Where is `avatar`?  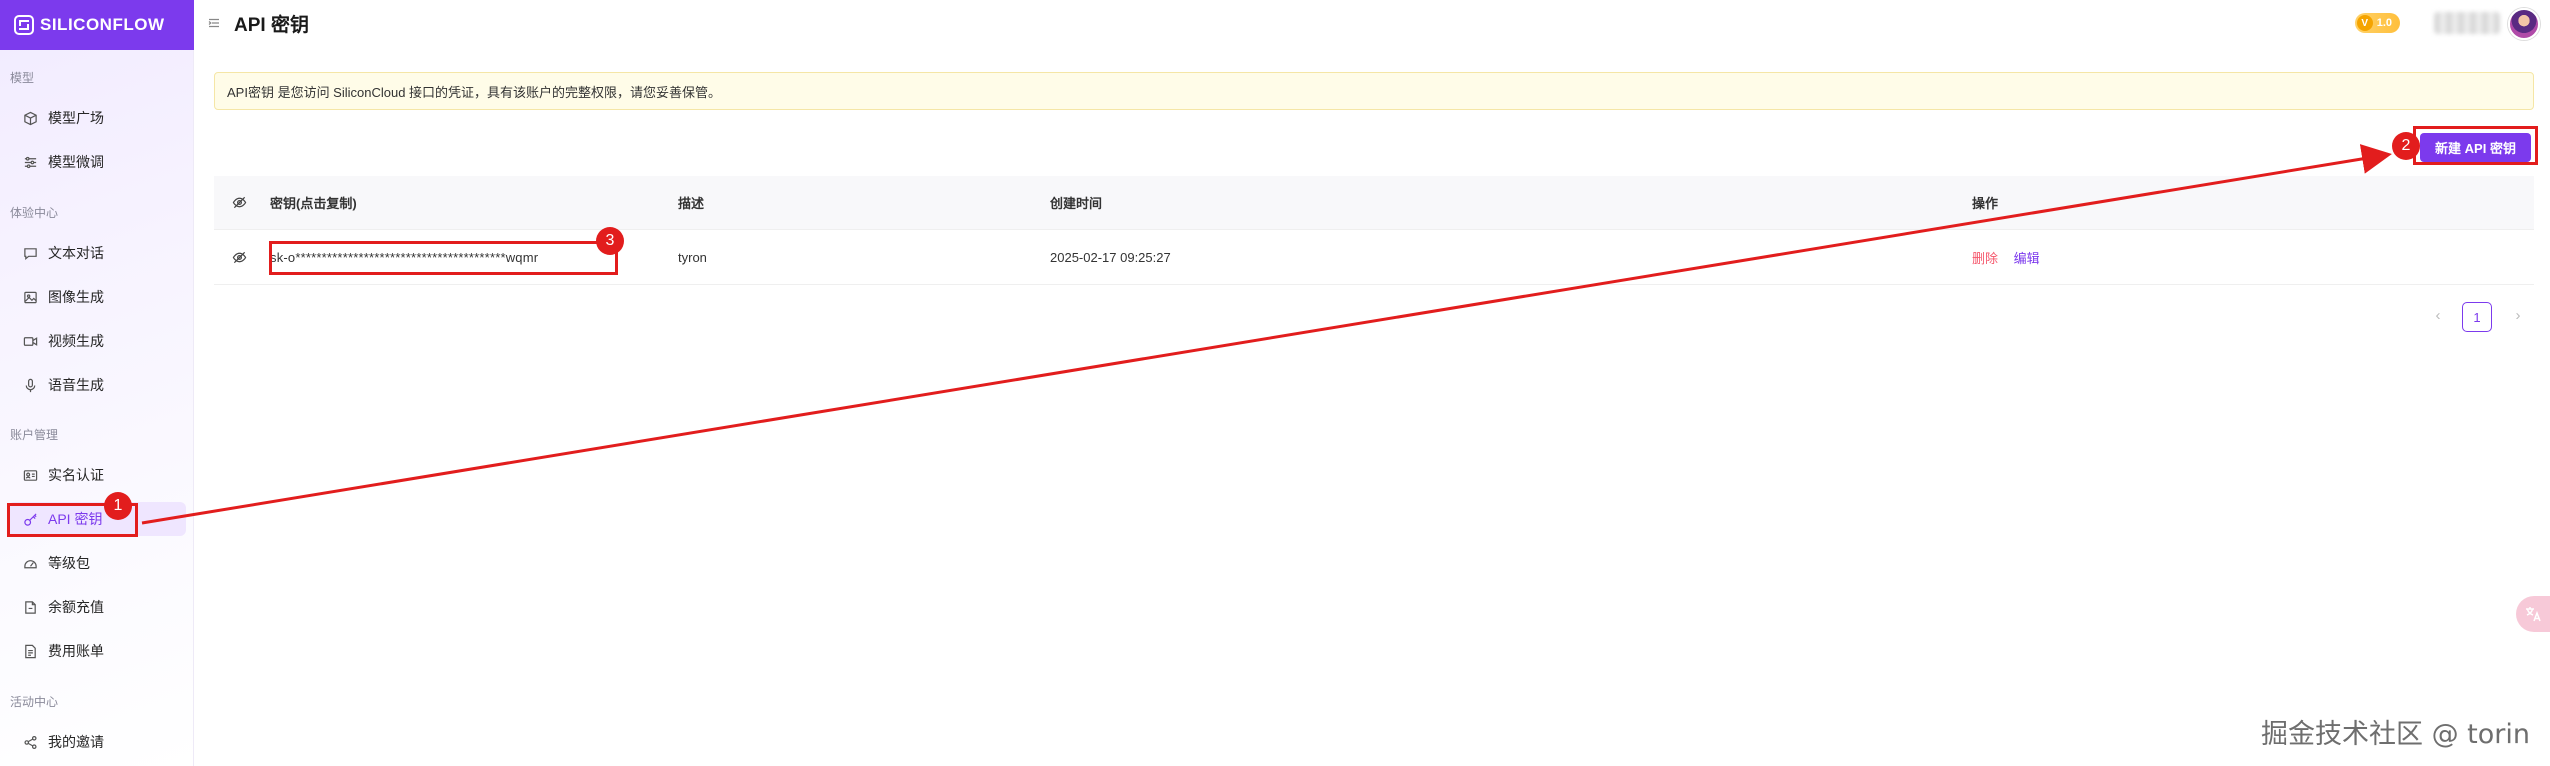
avatar is located at coordinates (2524, 24).